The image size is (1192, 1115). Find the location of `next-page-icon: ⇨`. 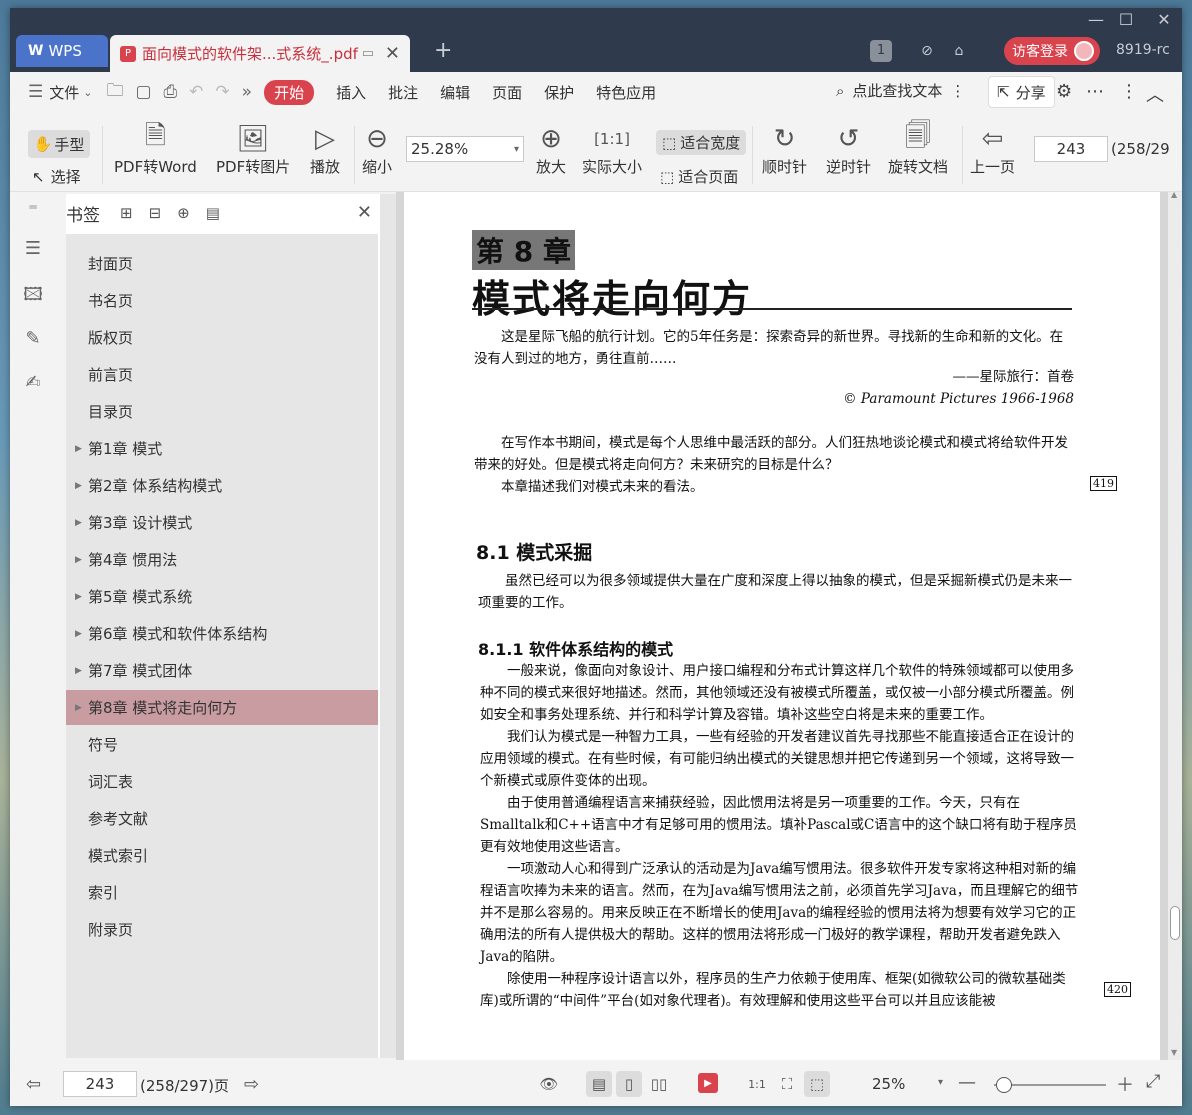

next-page-icon: ⇨ is located at coordinates (251, 1084).